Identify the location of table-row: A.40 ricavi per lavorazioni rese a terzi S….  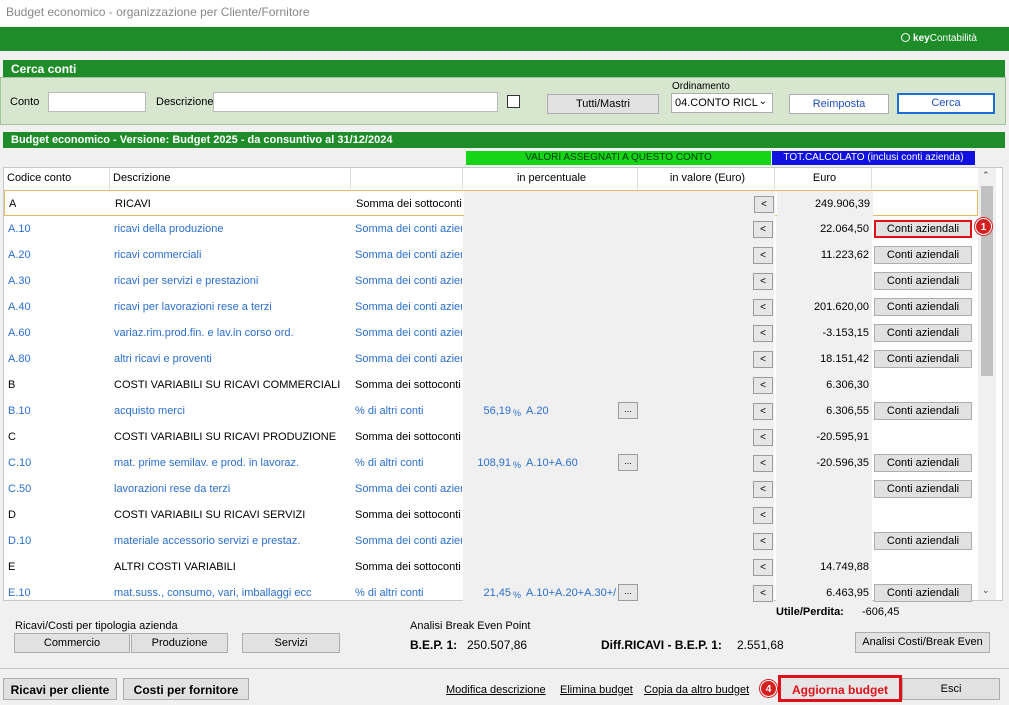
(491, 307).